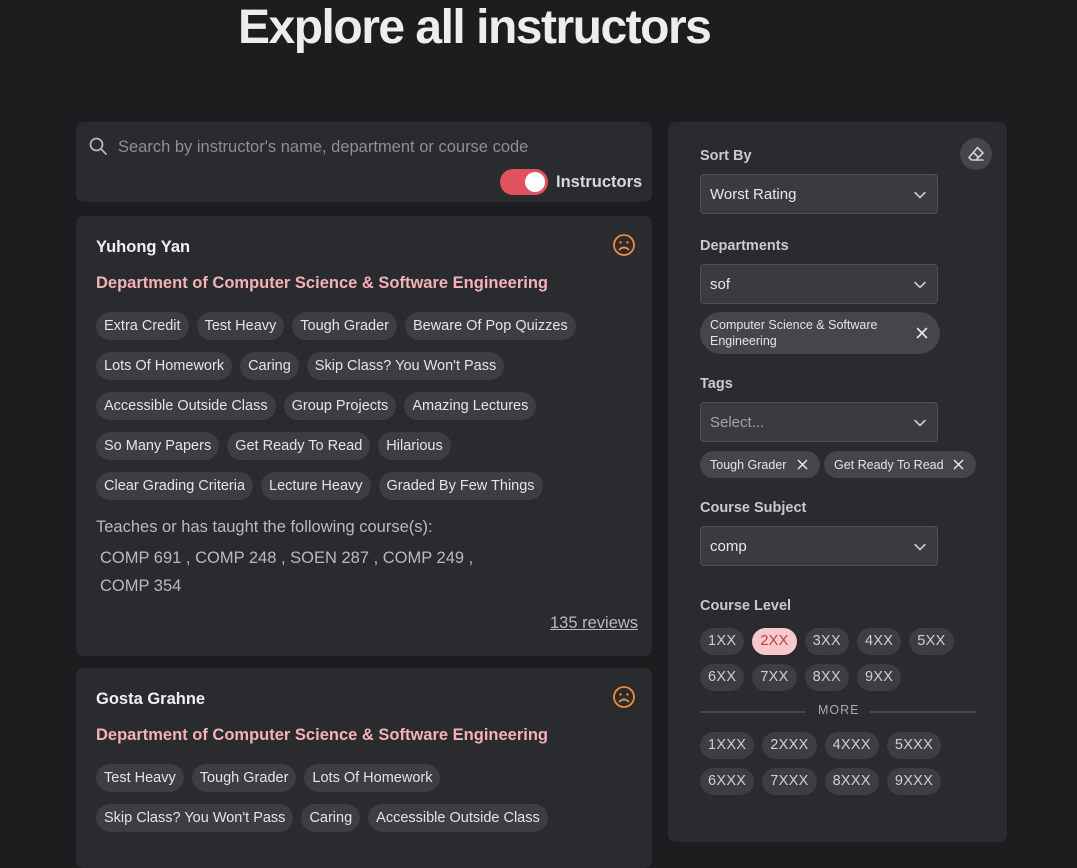 The width and height of the screenshot is (1077, 868). Describe the element at coordinates (774, 677) in the screenshot. I see `course-level-option: 7XX` at that location.